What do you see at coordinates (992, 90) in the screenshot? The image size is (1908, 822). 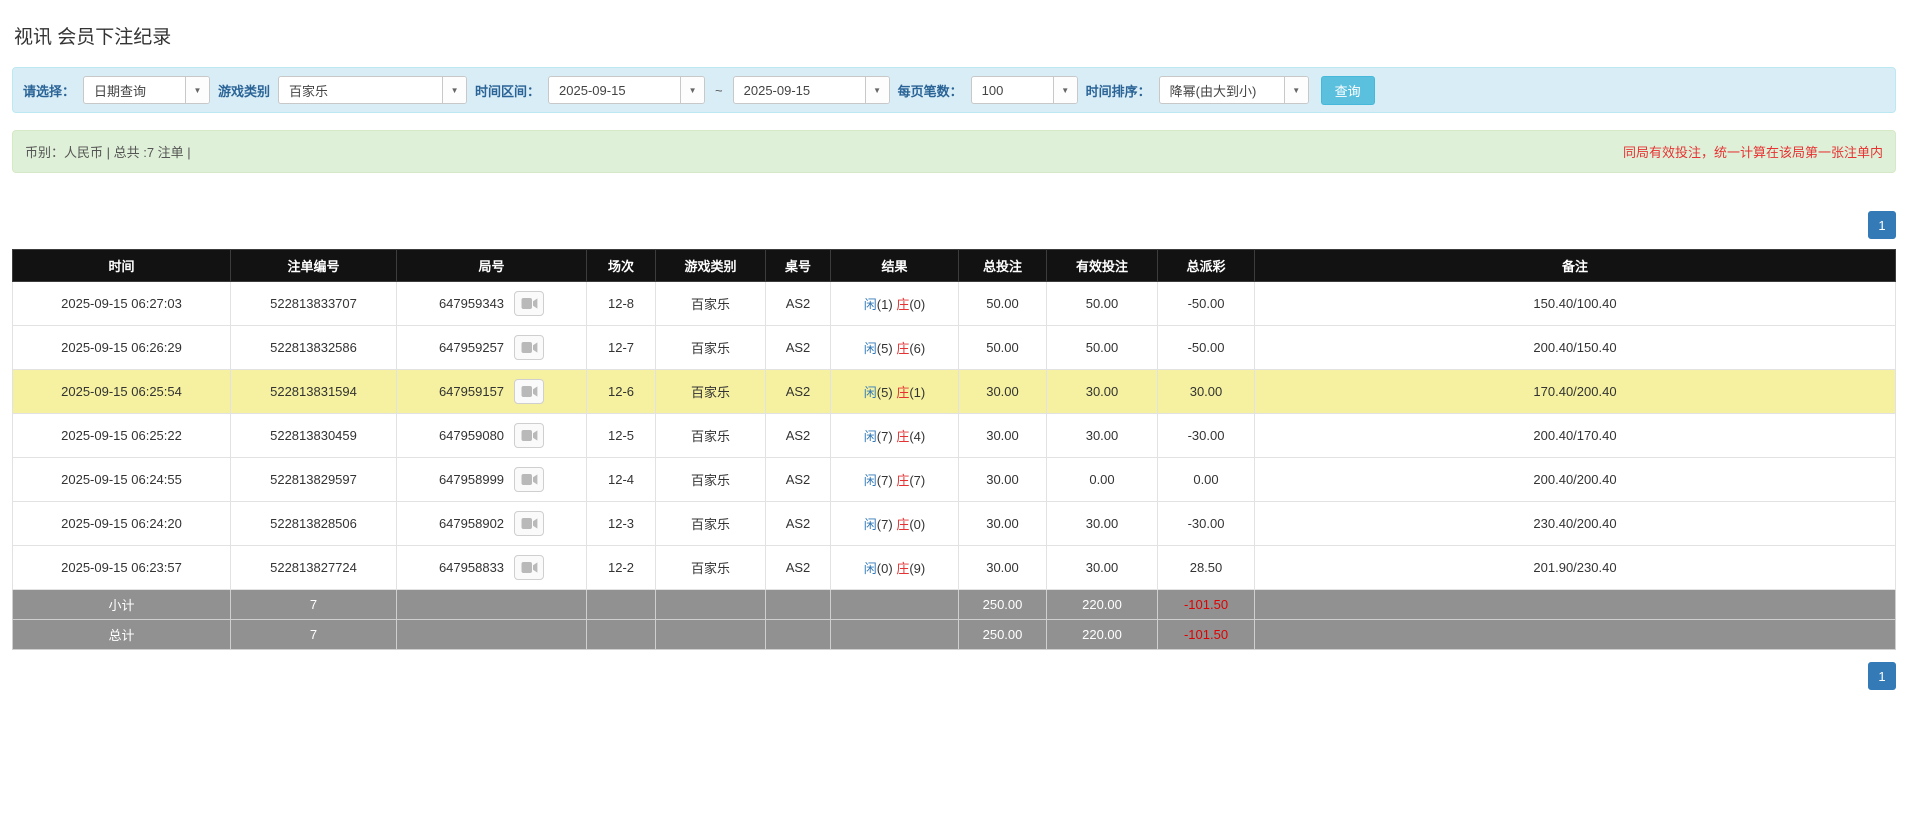 I see `page-size-value: 100` at bounding box center [992, 90].